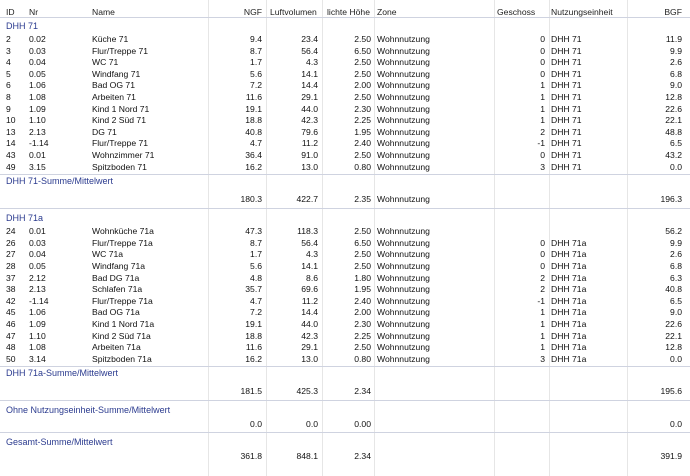  I want to click on cell-luftvolumen: 4.3, so click(312, 254).